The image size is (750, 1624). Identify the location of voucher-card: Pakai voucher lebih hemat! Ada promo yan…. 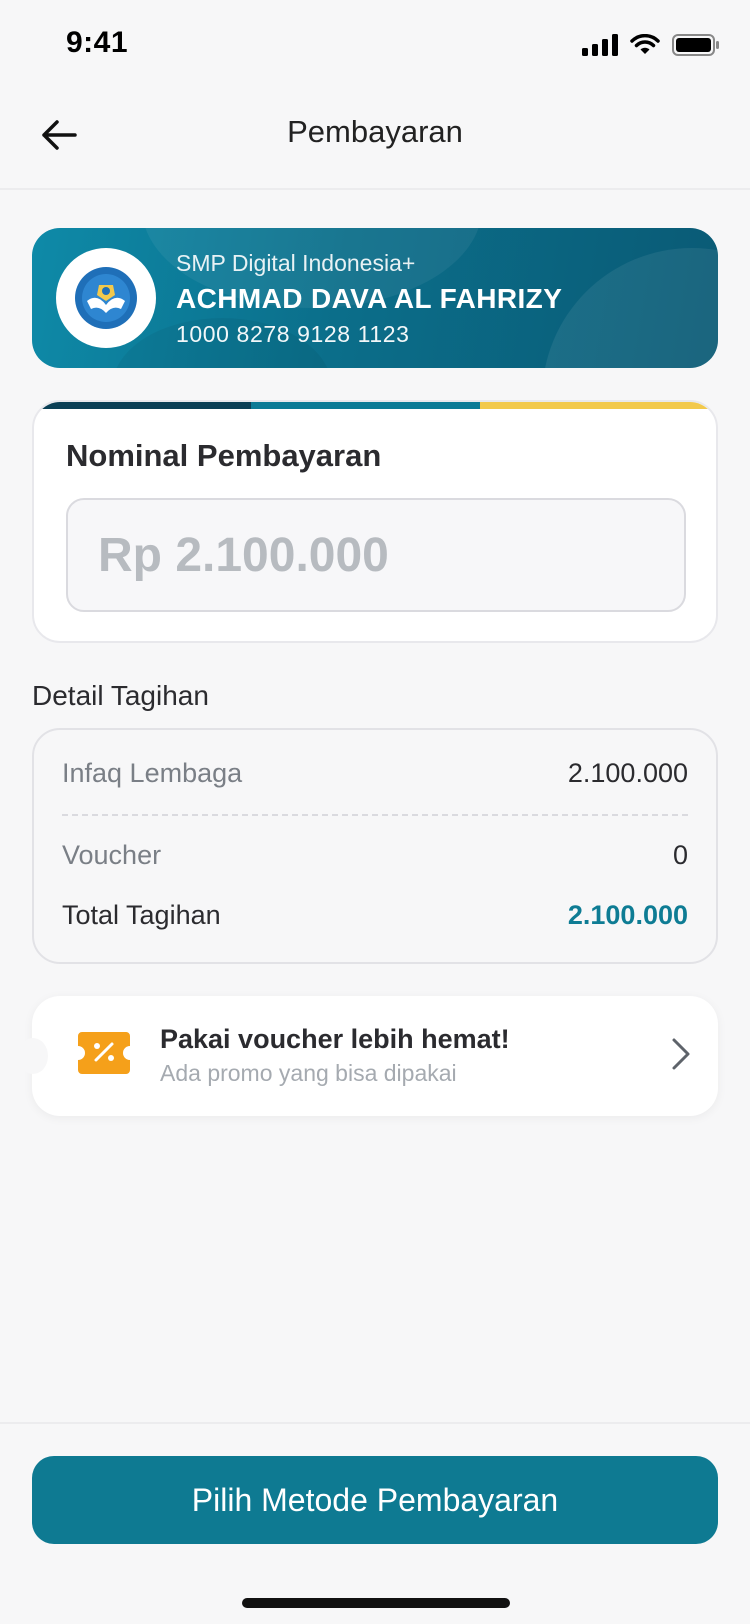
(368, 1056).